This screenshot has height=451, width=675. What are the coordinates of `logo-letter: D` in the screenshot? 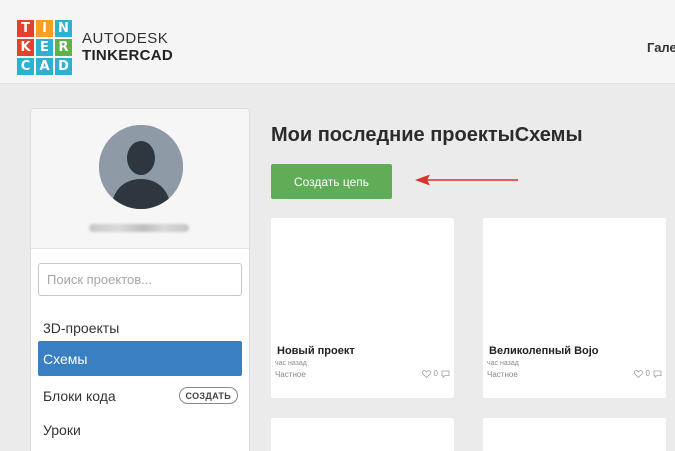 It's located at (63, 66).